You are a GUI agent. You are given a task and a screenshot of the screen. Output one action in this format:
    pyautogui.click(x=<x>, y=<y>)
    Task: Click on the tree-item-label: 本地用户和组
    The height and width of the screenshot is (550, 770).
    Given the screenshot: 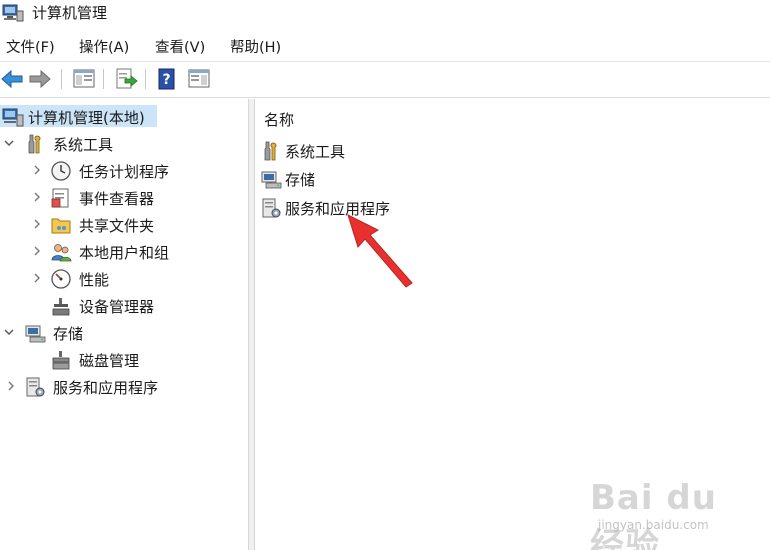 What is the action you would take?
    pyautogui.click(x=124, y=253)
    